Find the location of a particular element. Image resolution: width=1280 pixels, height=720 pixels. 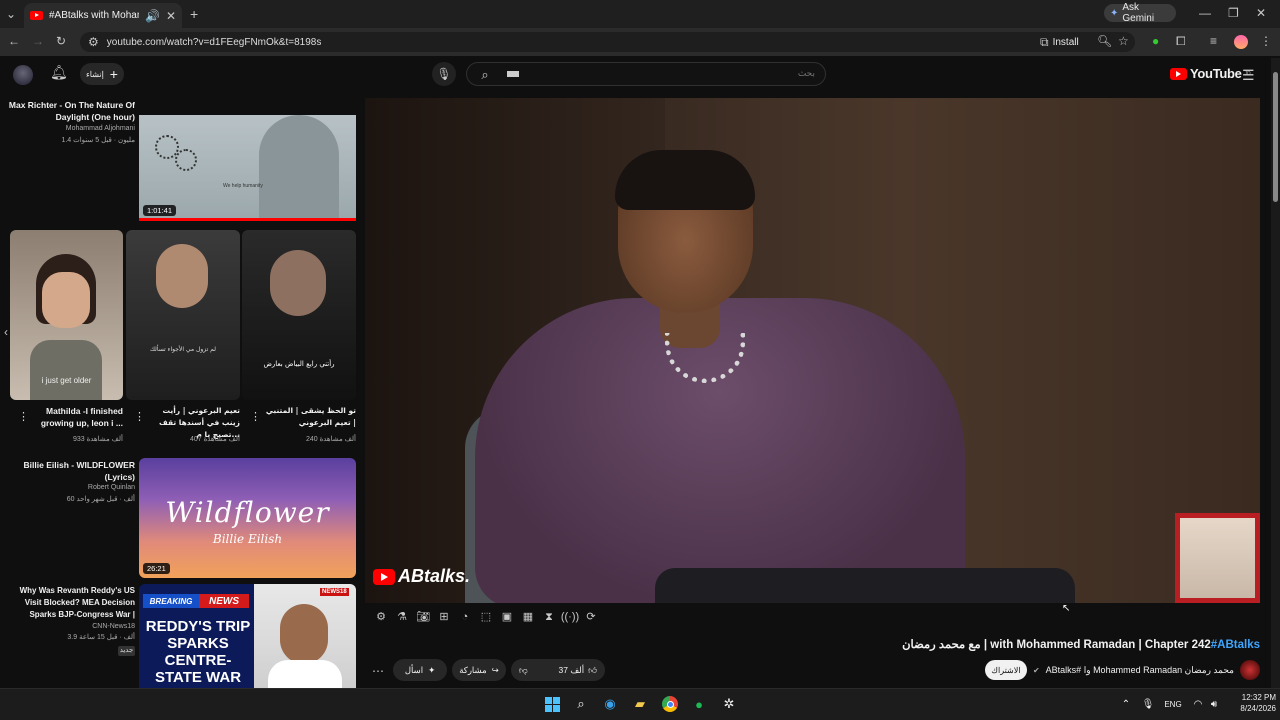

watermark-text: ABtalks. is located at coordinates (434, 576).